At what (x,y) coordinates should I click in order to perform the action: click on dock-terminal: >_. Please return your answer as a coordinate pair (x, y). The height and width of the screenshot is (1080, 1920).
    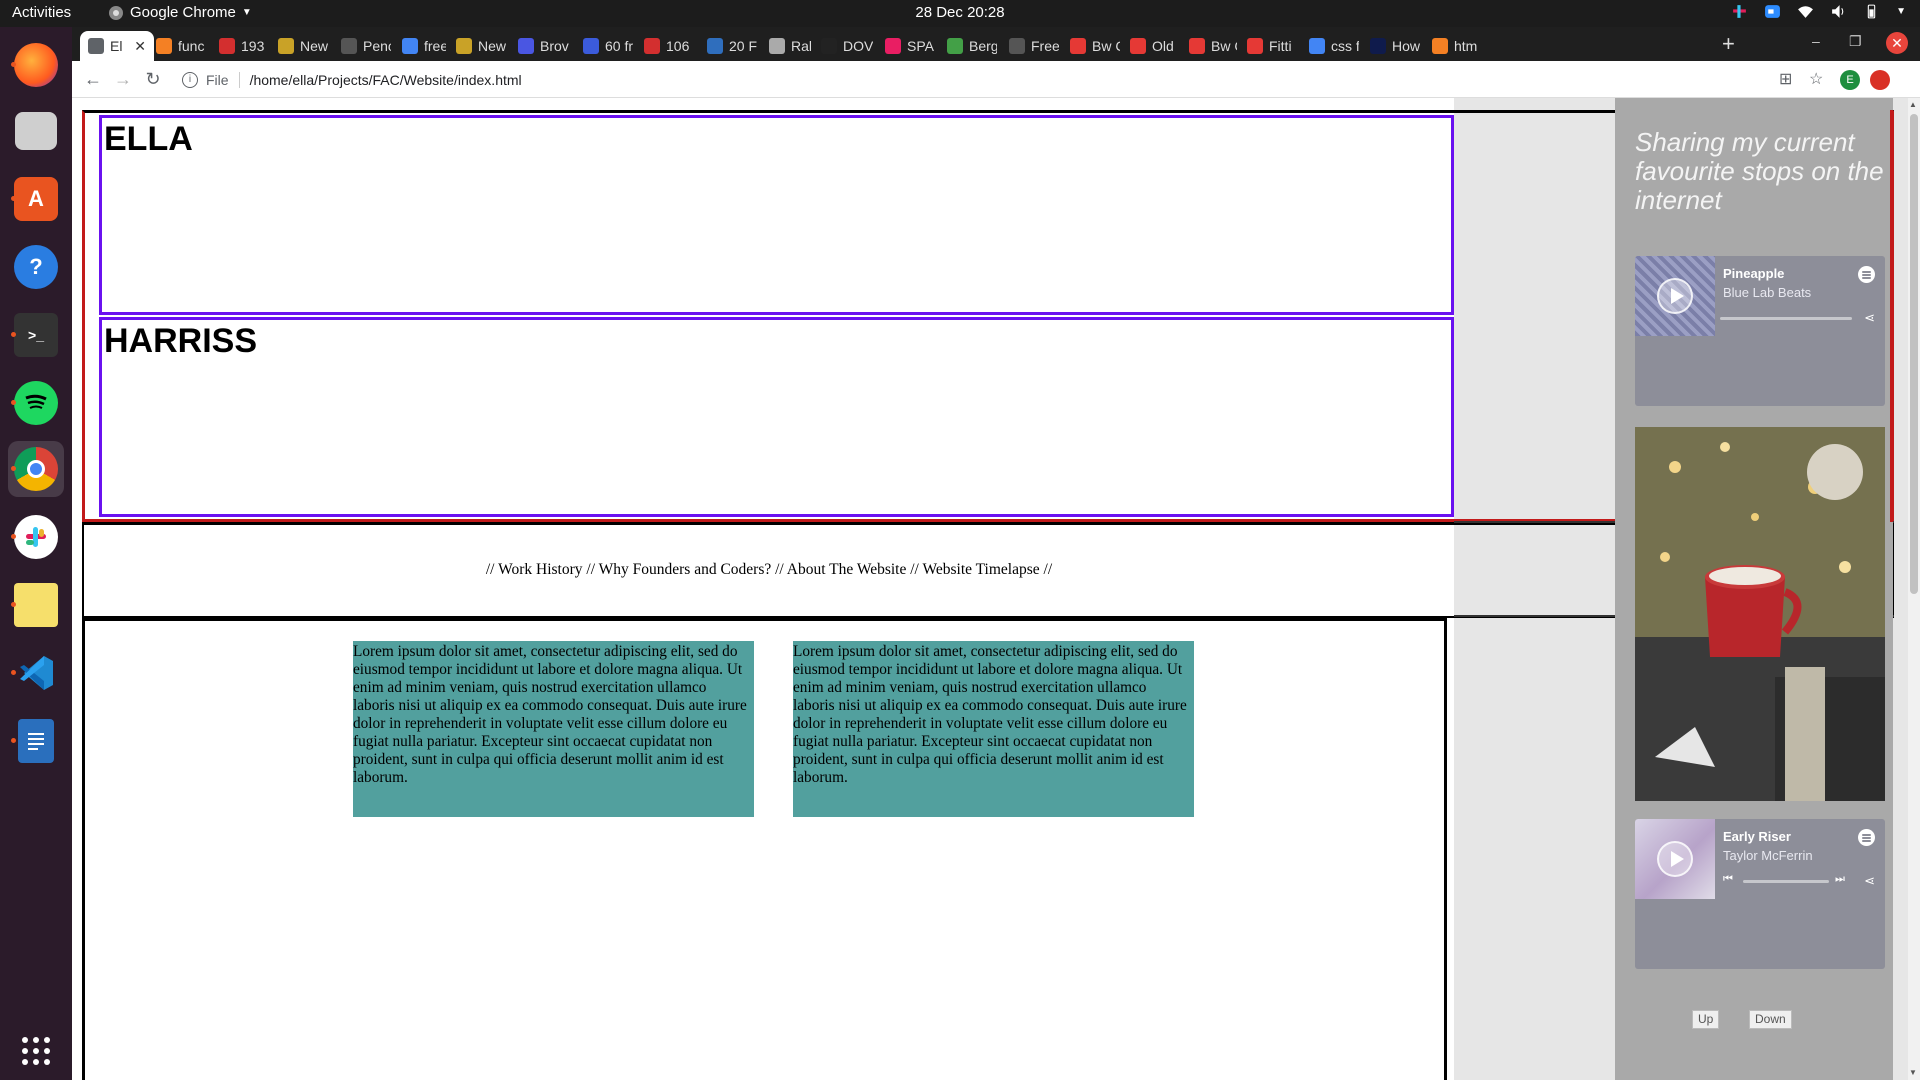
    Looking at the image, I should click on (36, 335).